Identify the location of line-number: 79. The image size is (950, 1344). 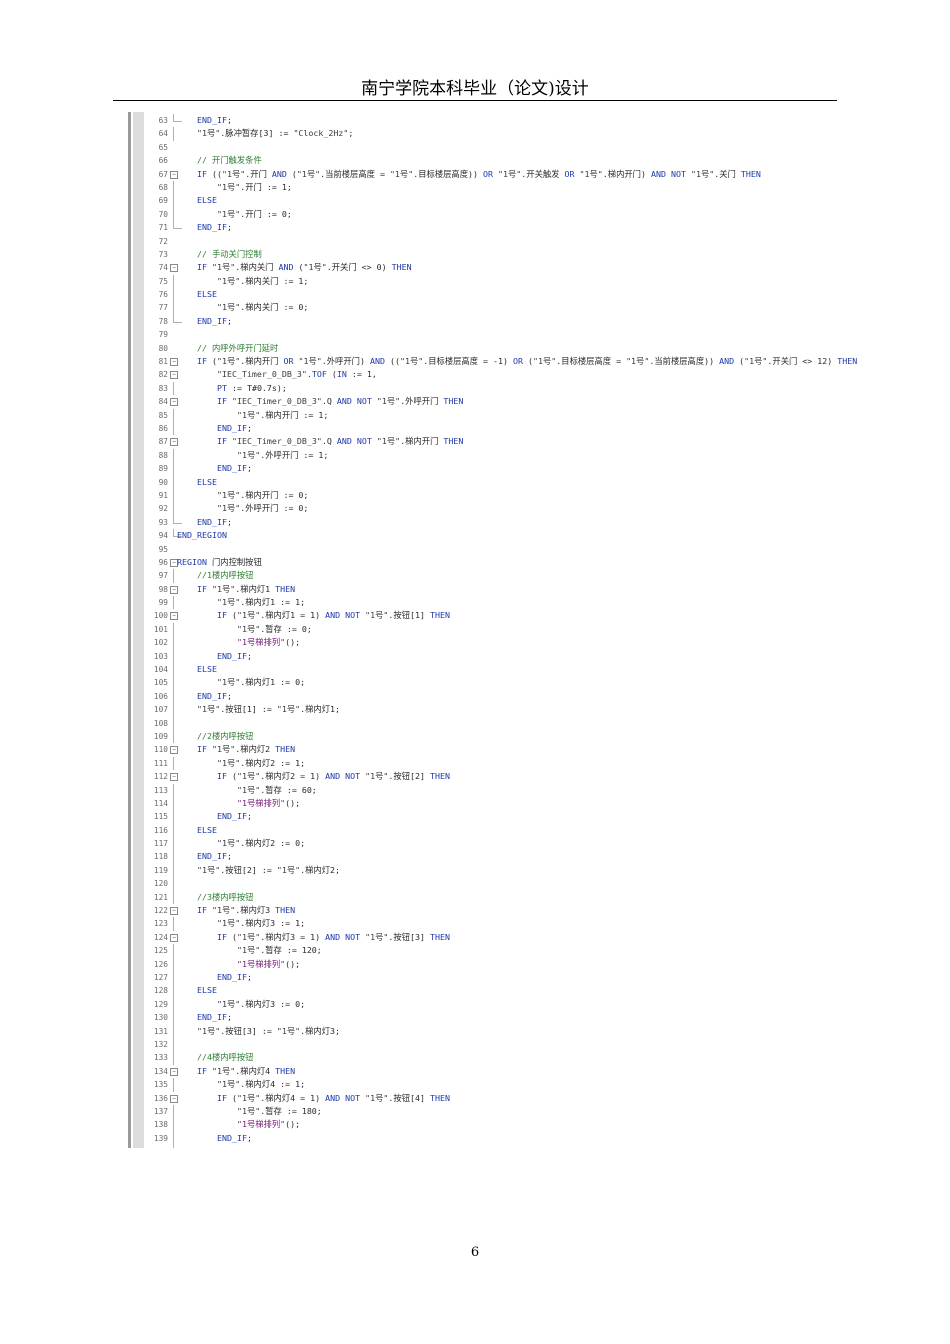
(163, 335).